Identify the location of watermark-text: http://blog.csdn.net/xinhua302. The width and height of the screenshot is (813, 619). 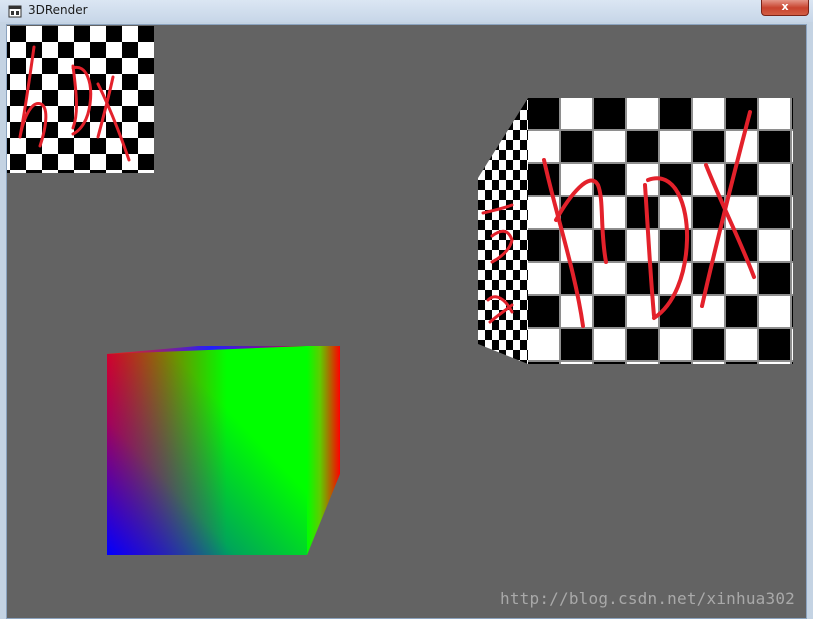
(647, 598).